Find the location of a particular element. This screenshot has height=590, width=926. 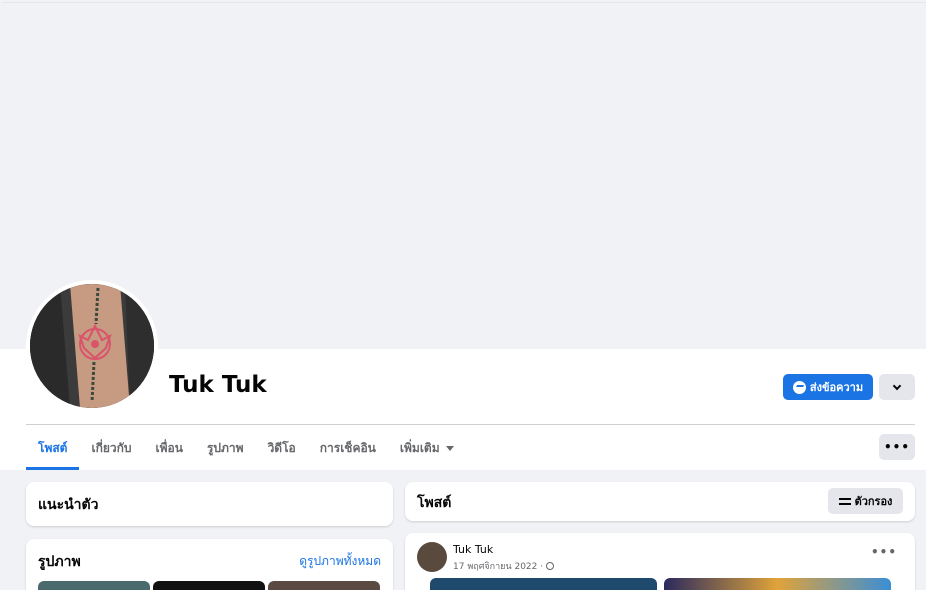

caret-down-icon is located at coordinates (449, 448).